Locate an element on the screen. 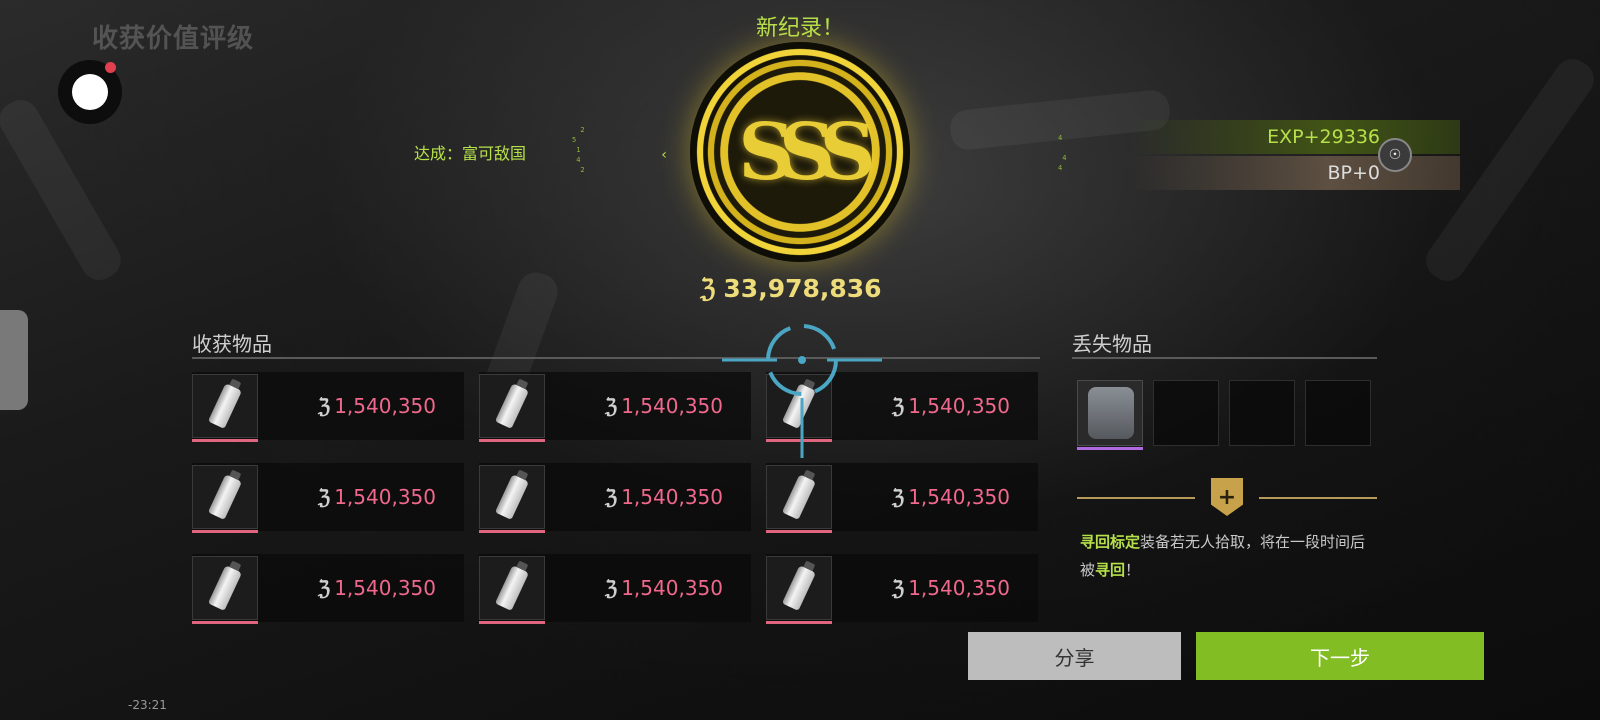 This screenshot has width=1600, height=720. recording-indicator-icon is located at coordinates (110, 67).